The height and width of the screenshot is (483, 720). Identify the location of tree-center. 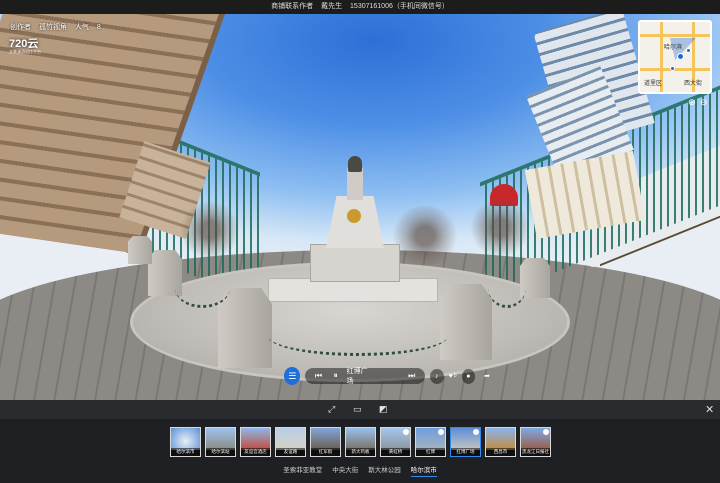
(425, 236).